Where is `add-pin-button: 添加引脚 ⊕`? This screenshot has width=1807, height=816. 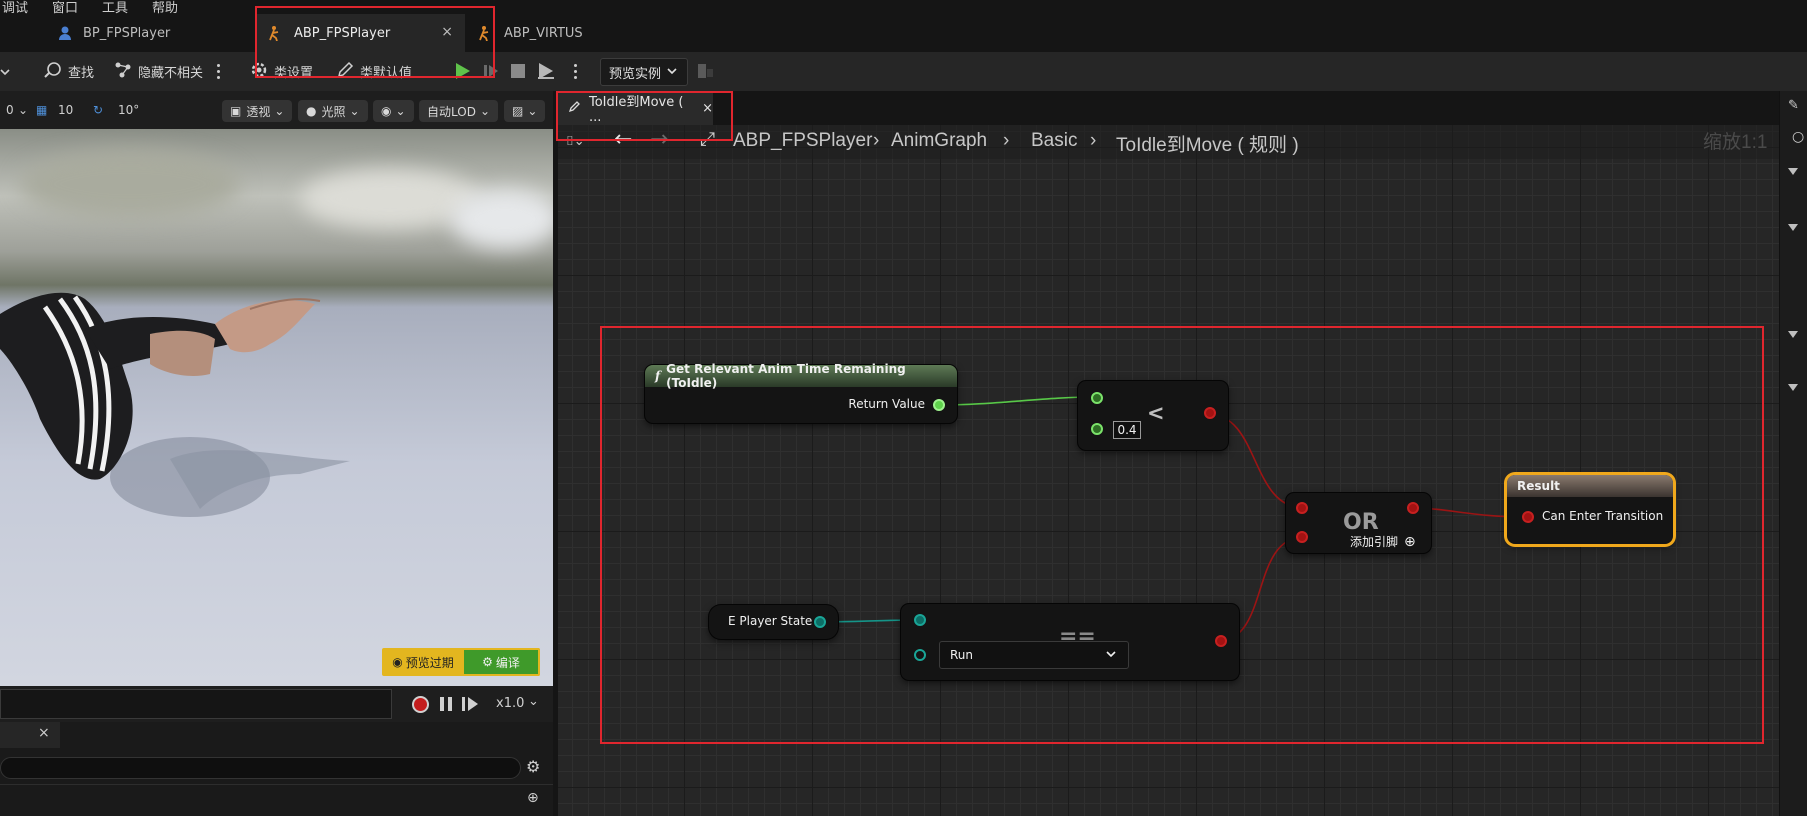
add-pin-button: 添加引脚 ⊕ is located at coordinates (1383, 541).